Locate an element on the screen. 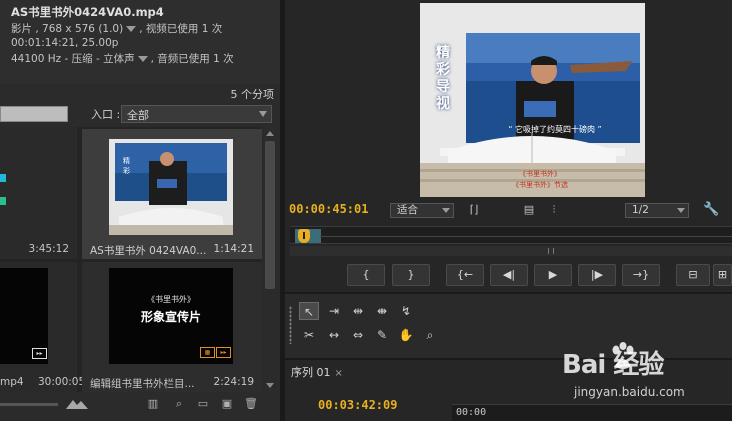 This screenshot has width=732, height=421. ruler-ticks is located at coordinates (526, 236).